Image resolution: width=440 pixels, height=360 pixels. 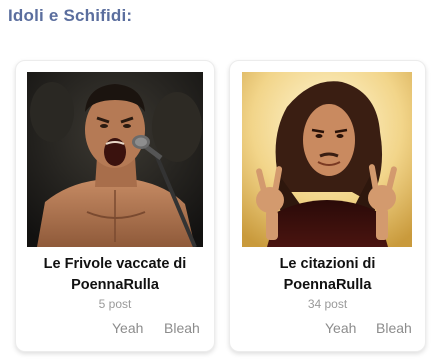 What do you see at coordinates (115, 304) in the screenshot?
I see `post-count: 5 post` at bounding box center [115, 304].